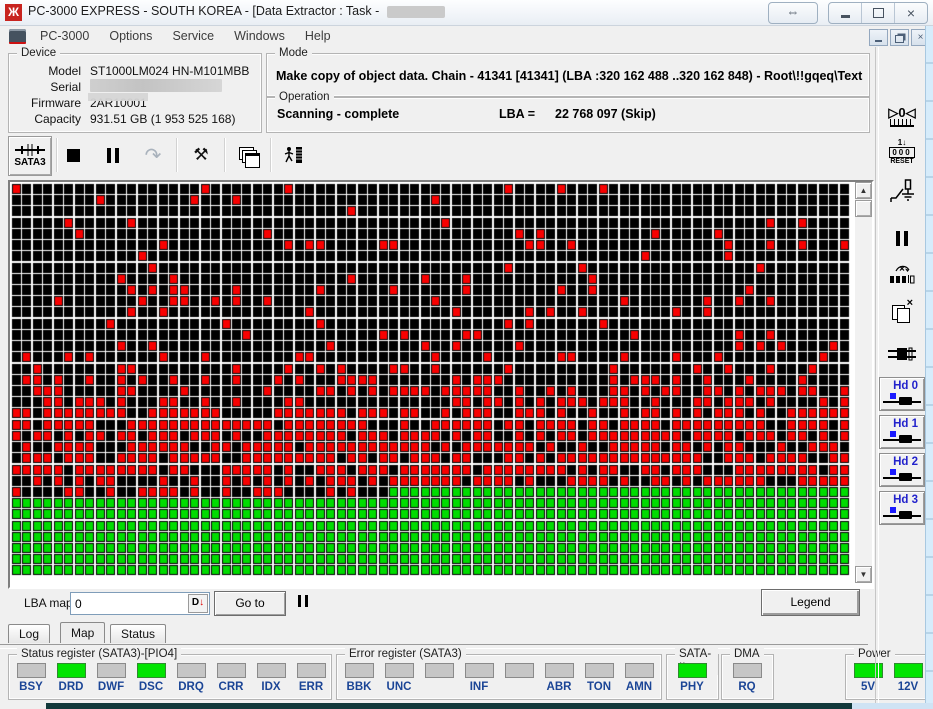  Describe the element at coordinates (118, 97) in the screenshot. I see `firmware-partial-redaction` at that location.